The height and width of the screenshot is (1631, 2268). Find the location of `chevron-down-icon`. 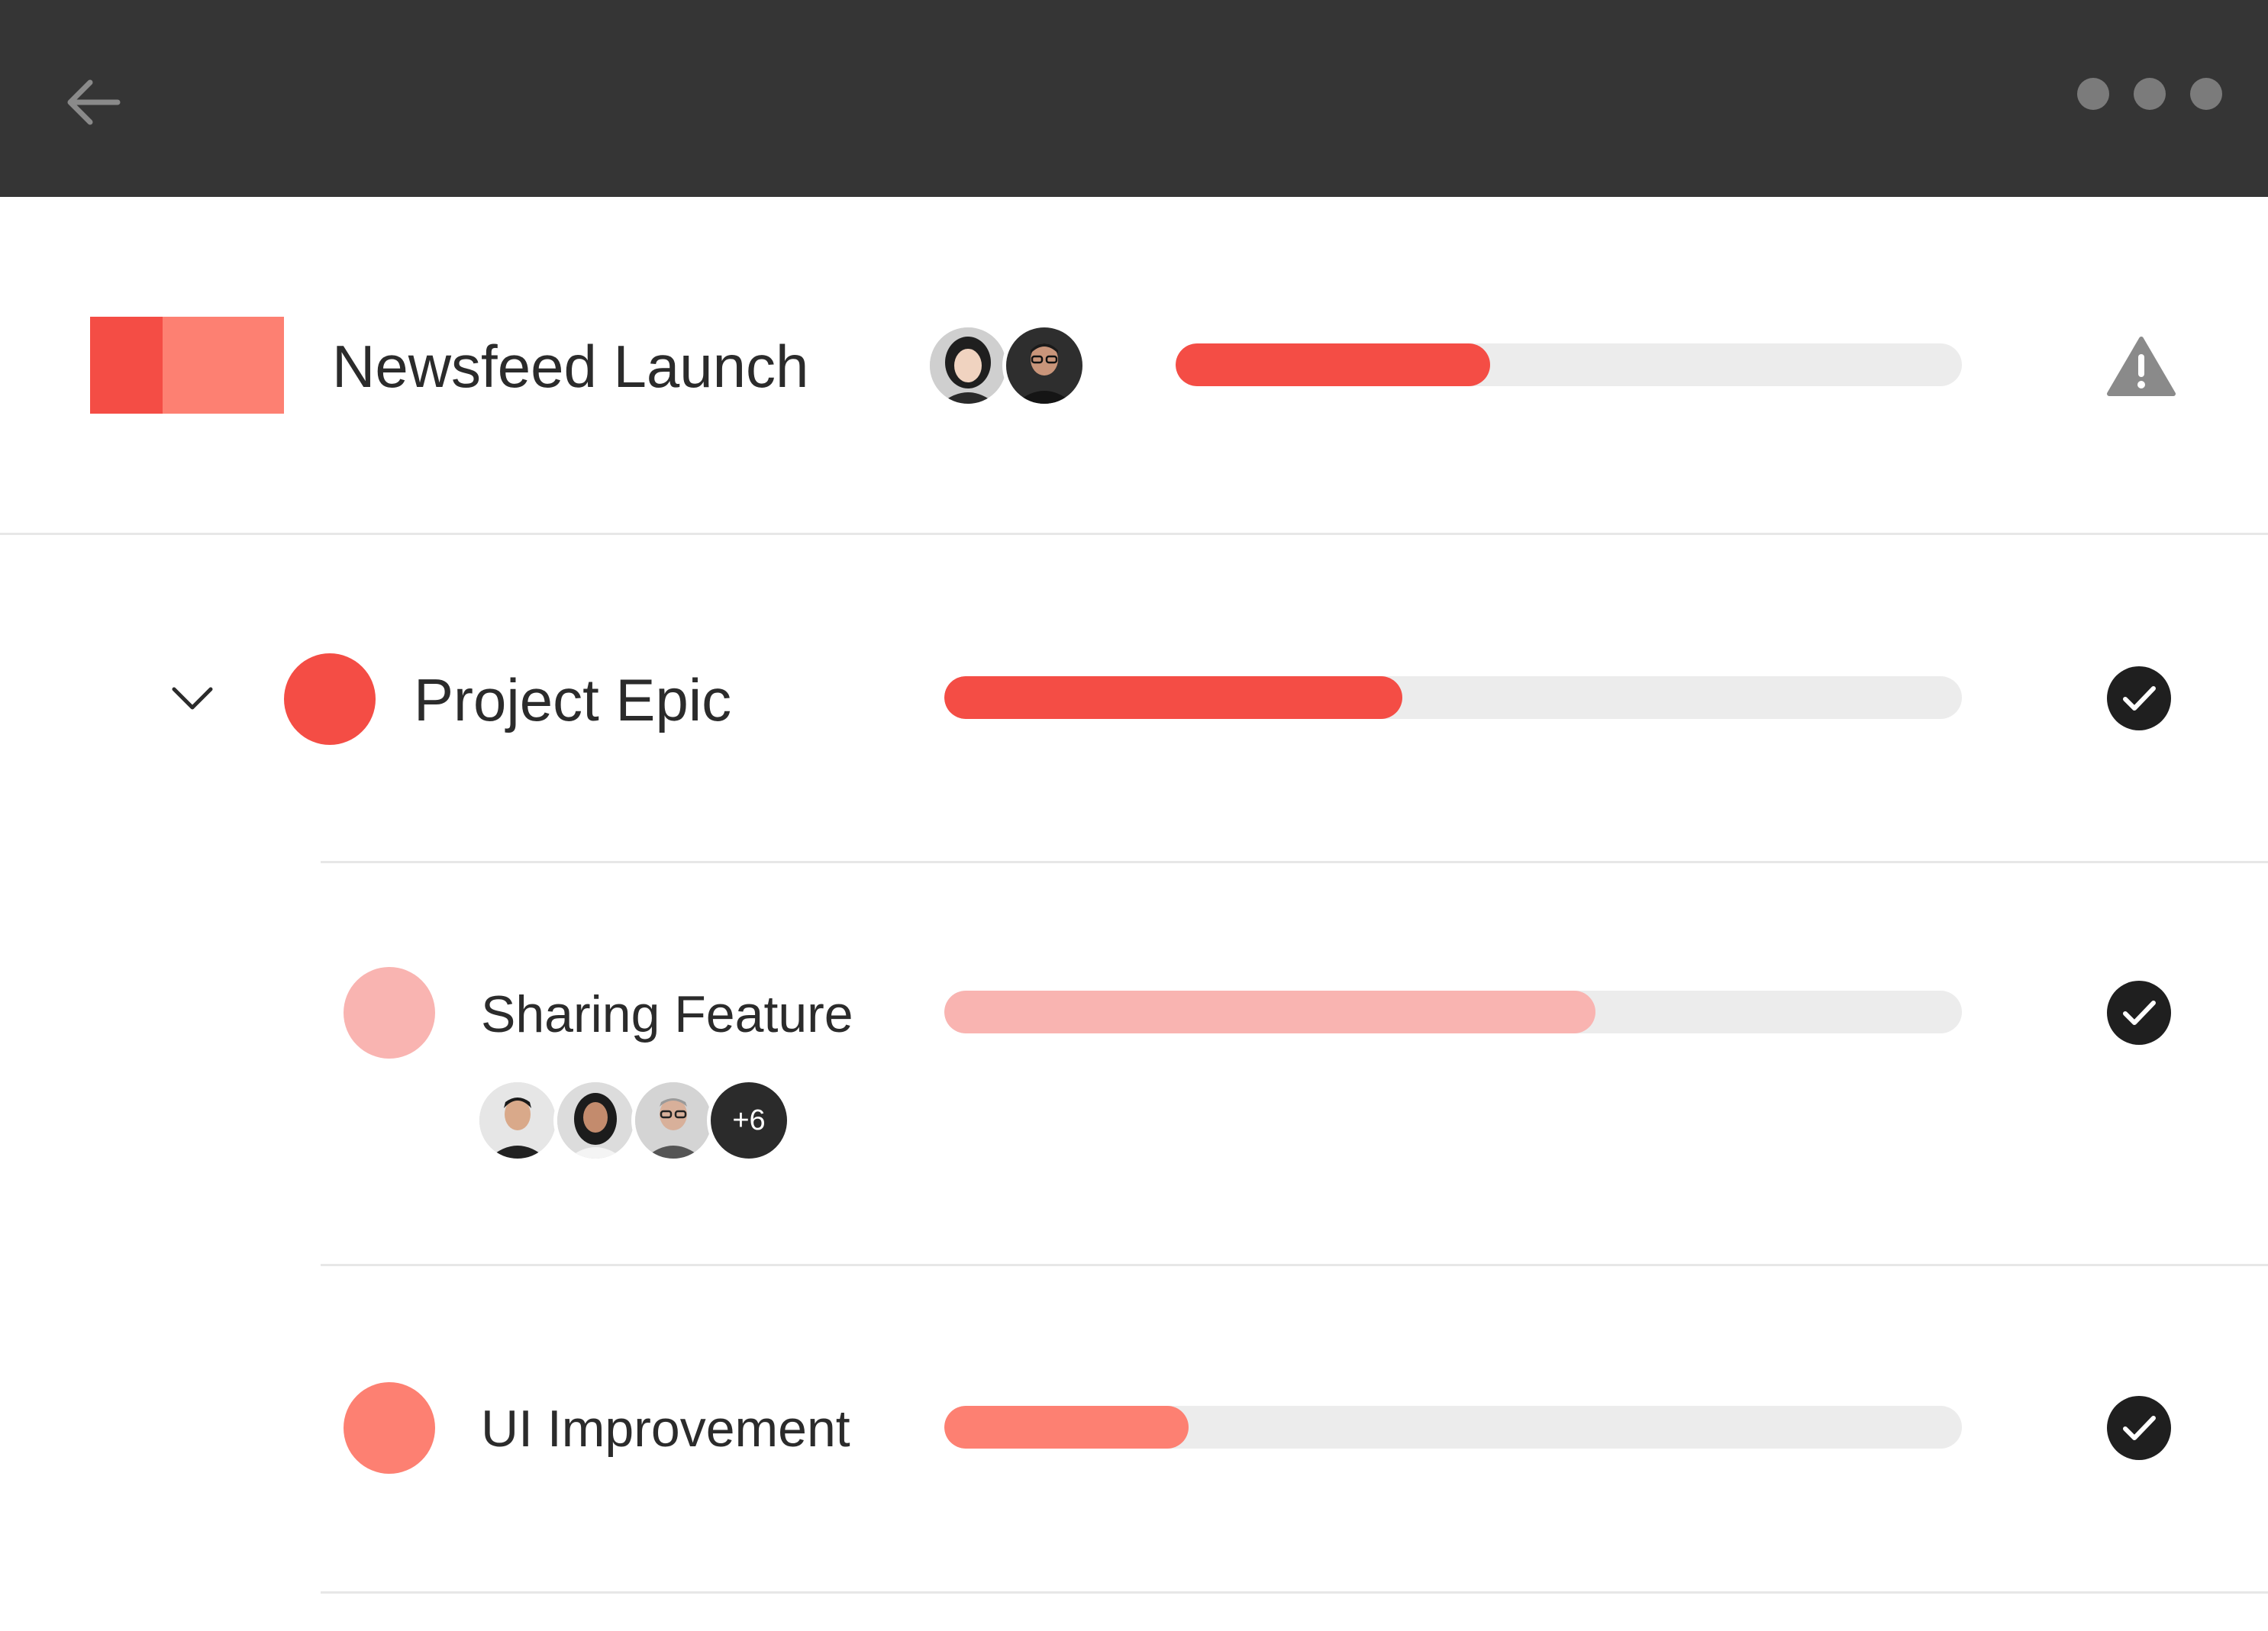

chevron-down-icon is located at coordinates (192, 698).